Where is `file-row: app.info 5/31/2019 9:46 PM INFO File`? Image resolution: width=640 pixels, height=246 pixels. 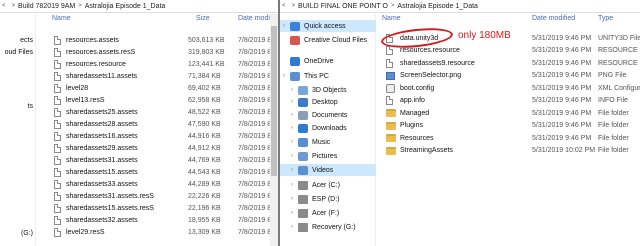 file-row: app.info 5/31/2019 9:46 PM INFO File is located at coordinates (510, 101).